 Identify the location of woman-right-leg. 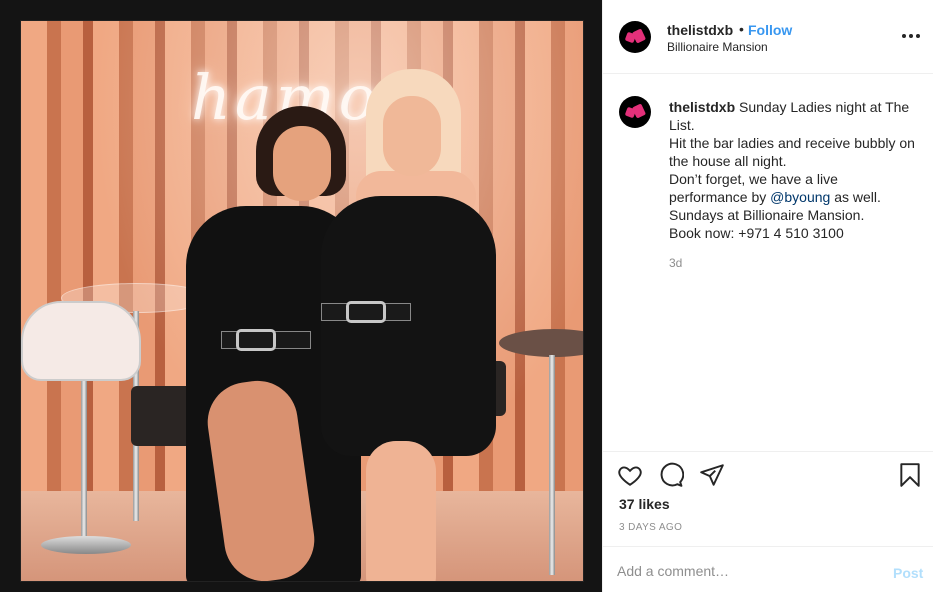
(401, 511).